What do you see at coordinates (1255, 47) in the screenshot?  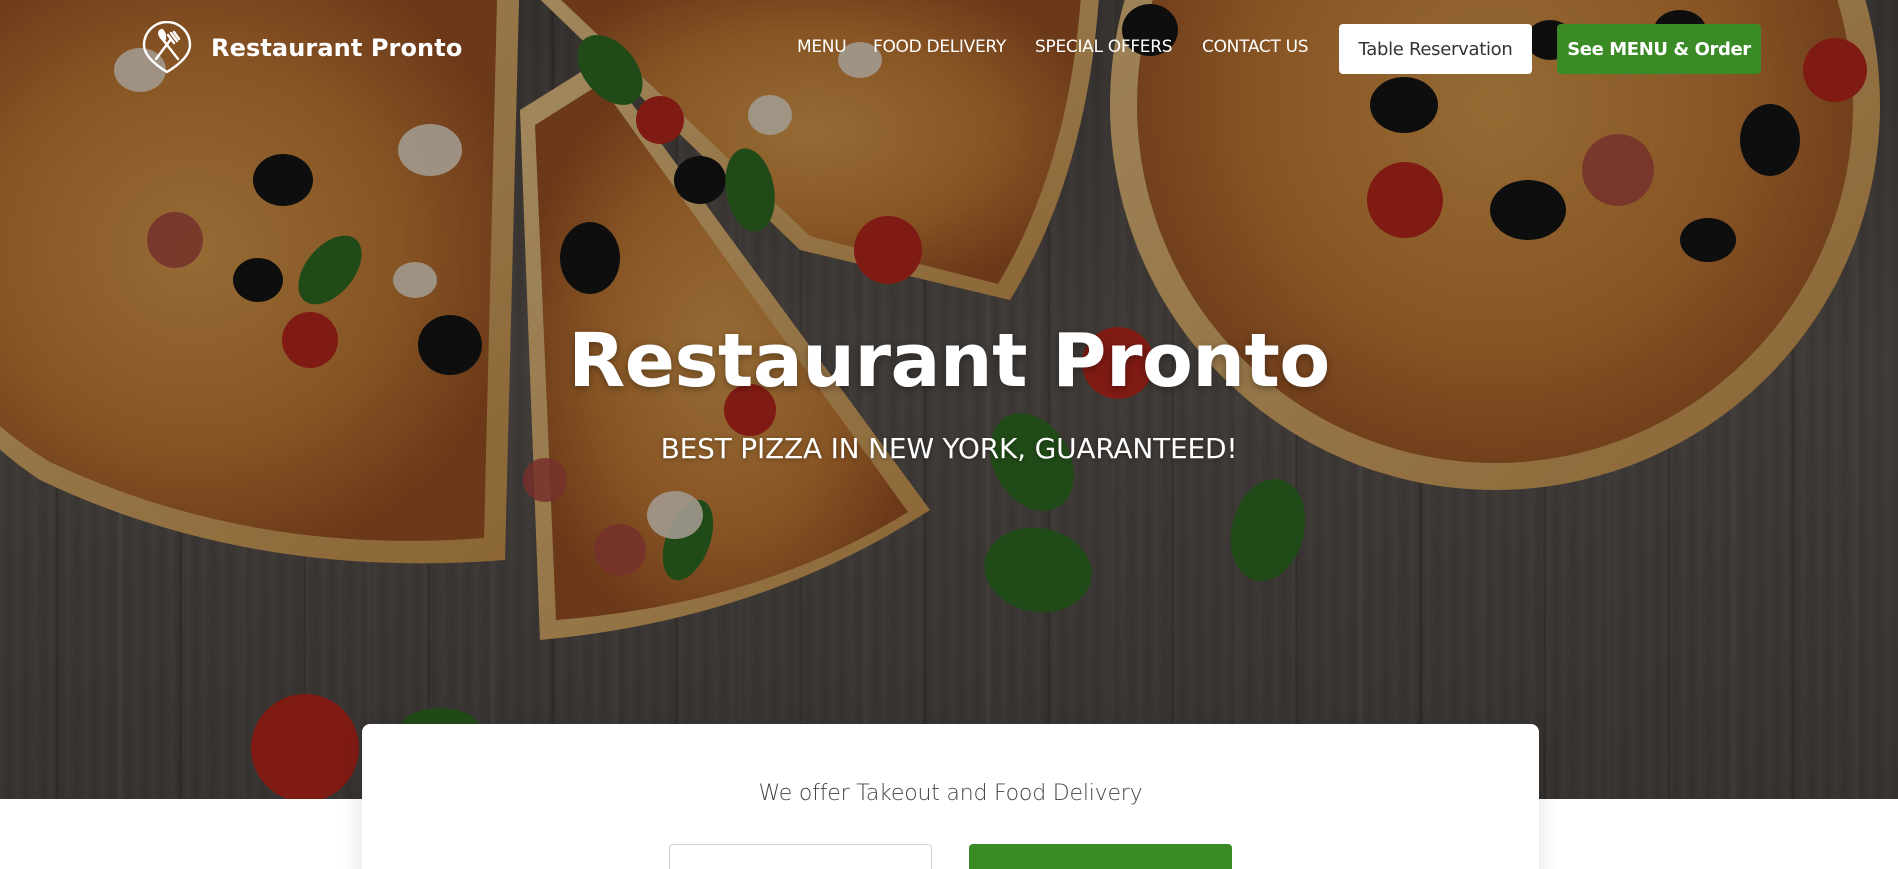 I see `nav-contact-us-link: CONTACT US` at bounding box center [1255, 47].